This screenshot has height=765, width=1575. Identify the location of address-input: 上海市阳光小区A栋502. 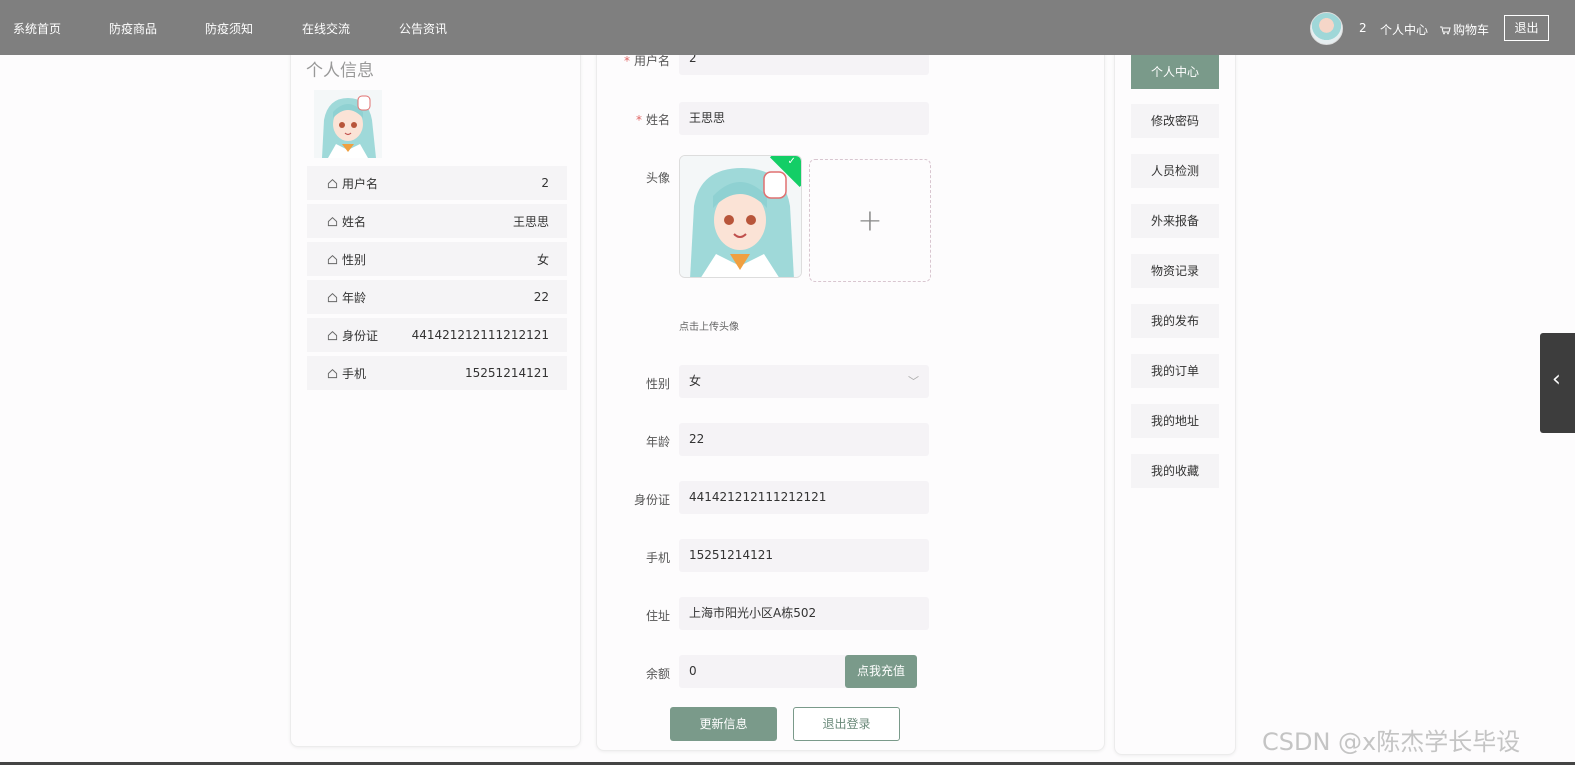
(804, 613).